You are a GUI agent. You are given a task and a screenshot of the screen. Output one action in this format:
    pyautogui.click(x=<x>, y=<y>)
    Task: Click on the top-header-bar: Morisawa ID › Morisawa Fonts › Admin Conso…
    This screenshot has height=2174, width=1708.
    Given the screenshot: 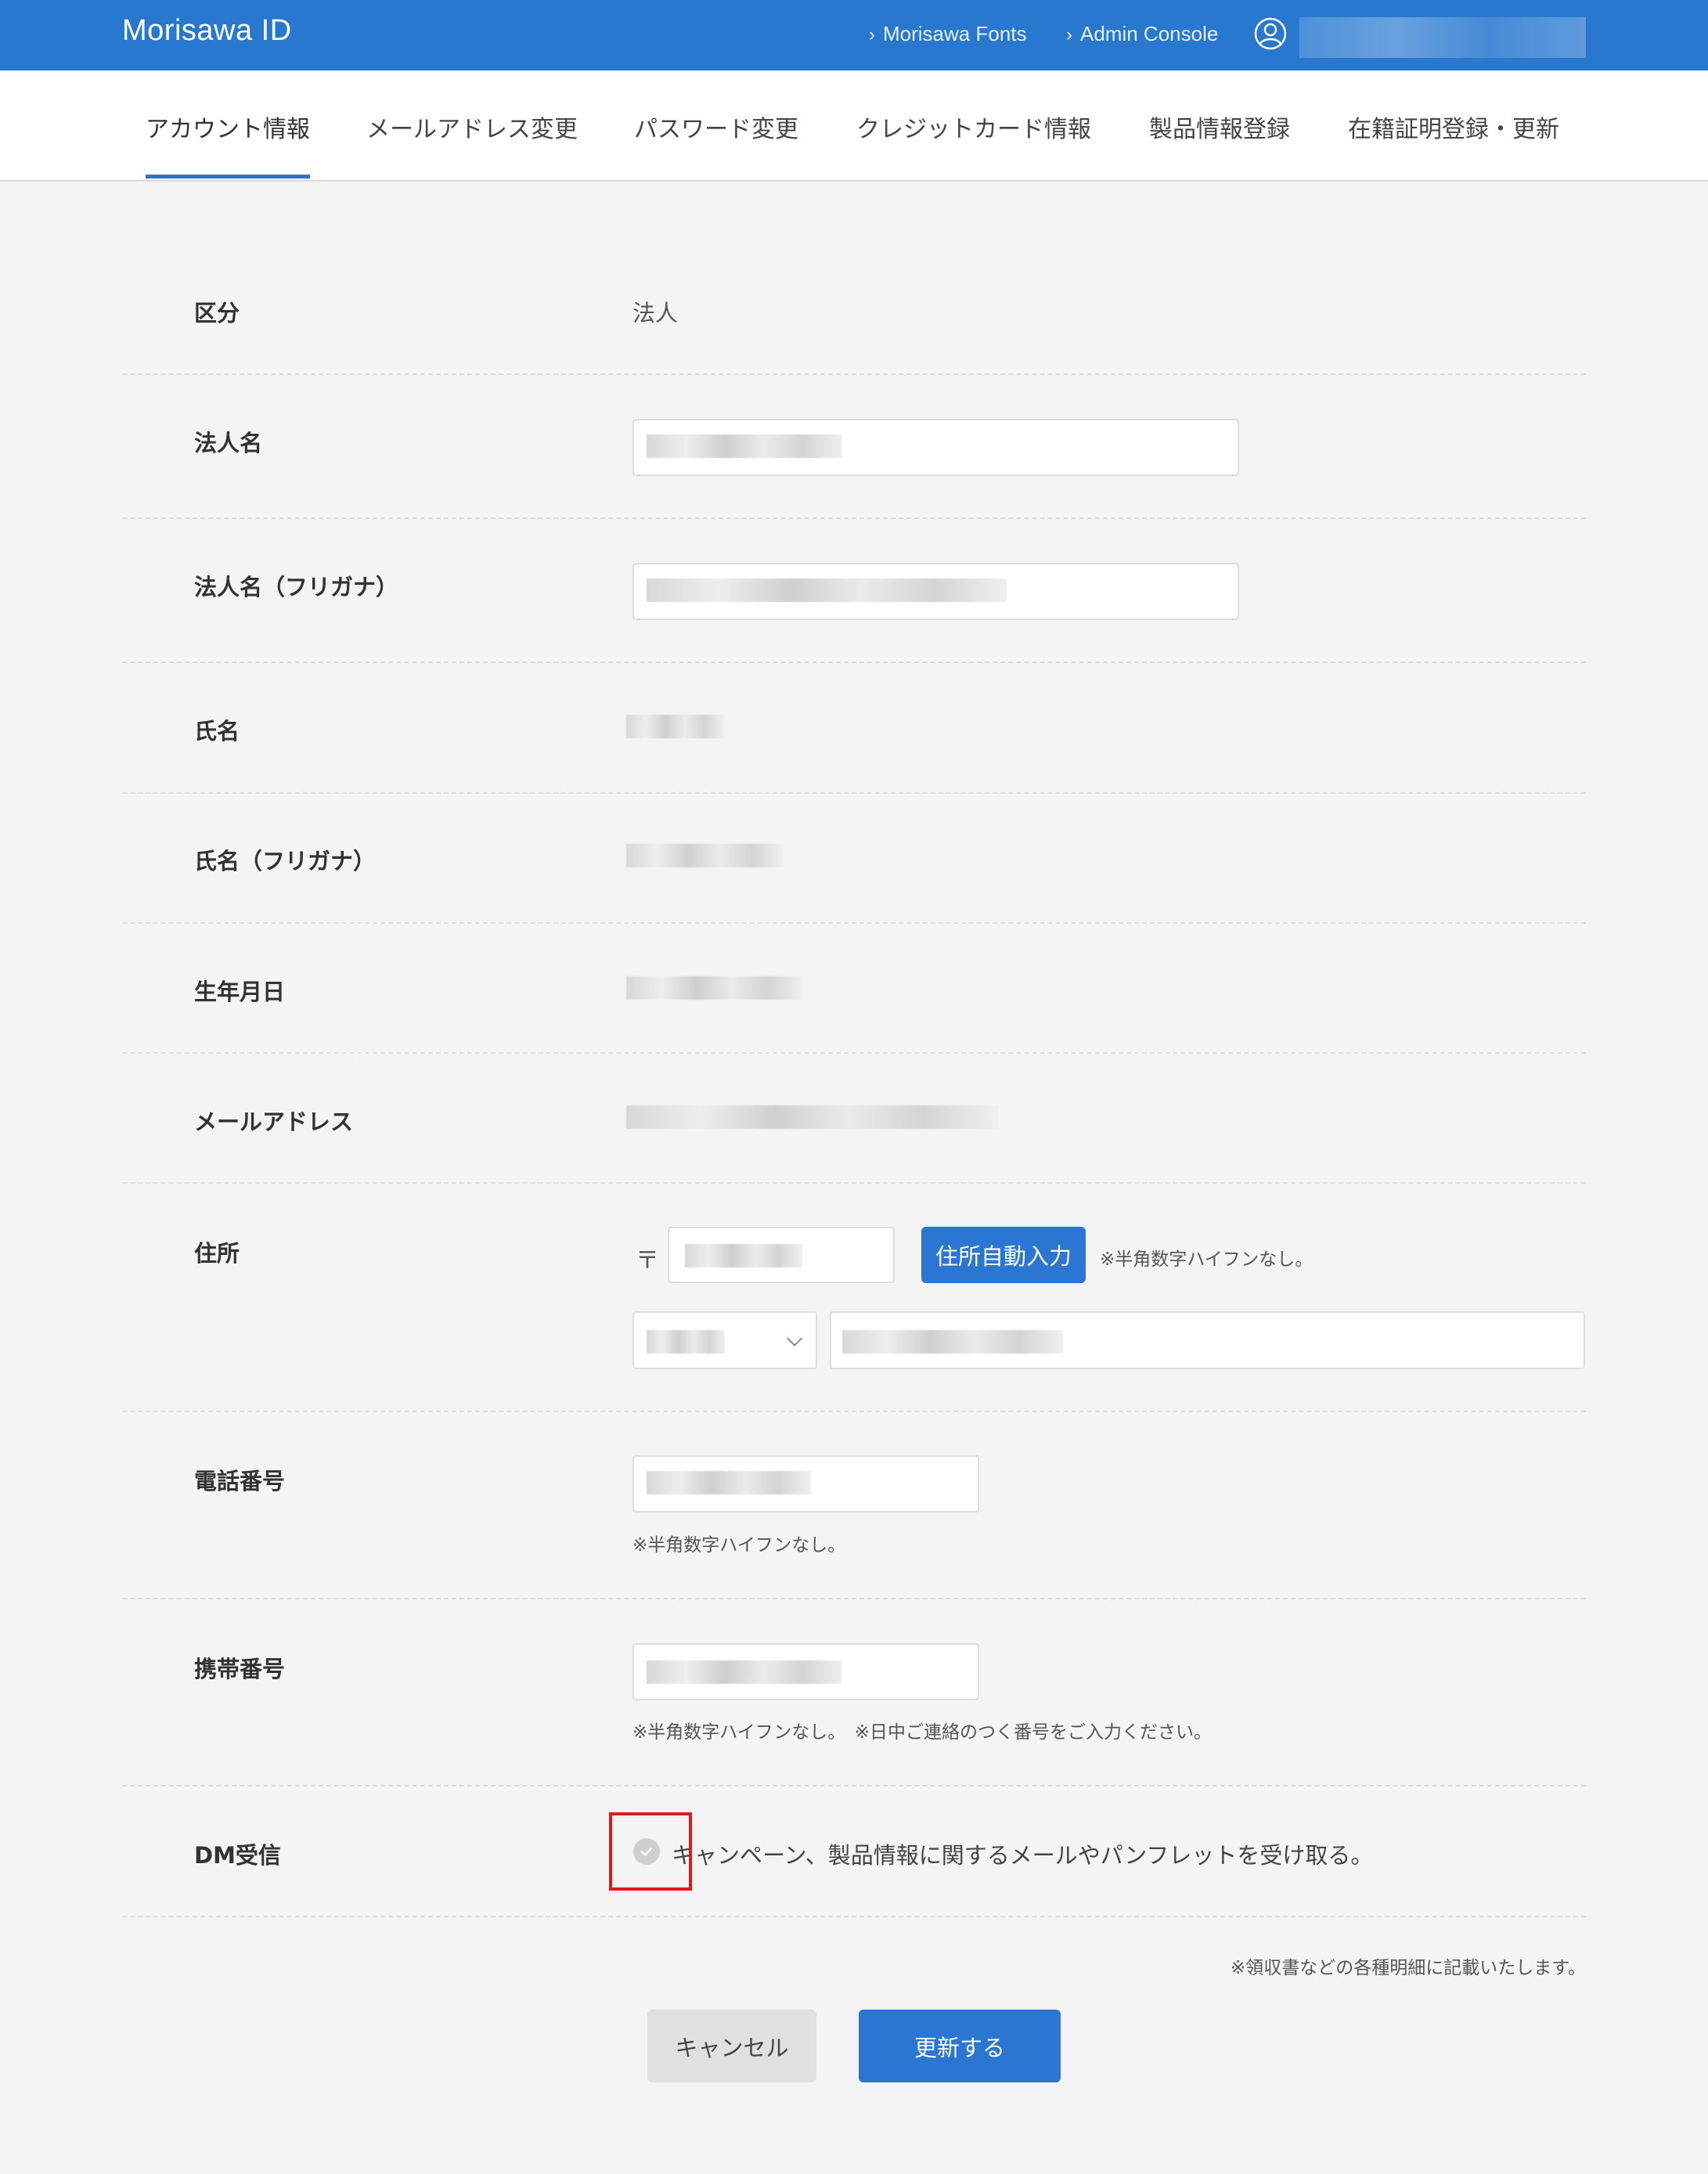 What is the action you would take?
    pyautogui.click(x=854, y=35)
    